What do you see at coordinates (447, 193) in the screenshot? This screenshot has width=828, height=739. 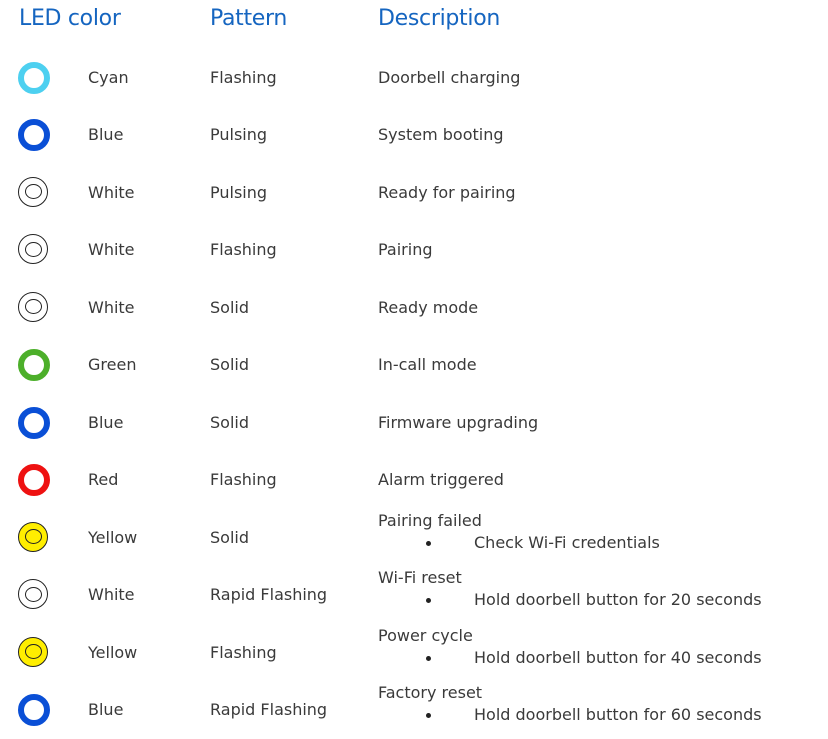 I see `led-description: Ready for pairing` at bounding box center [447, 193].